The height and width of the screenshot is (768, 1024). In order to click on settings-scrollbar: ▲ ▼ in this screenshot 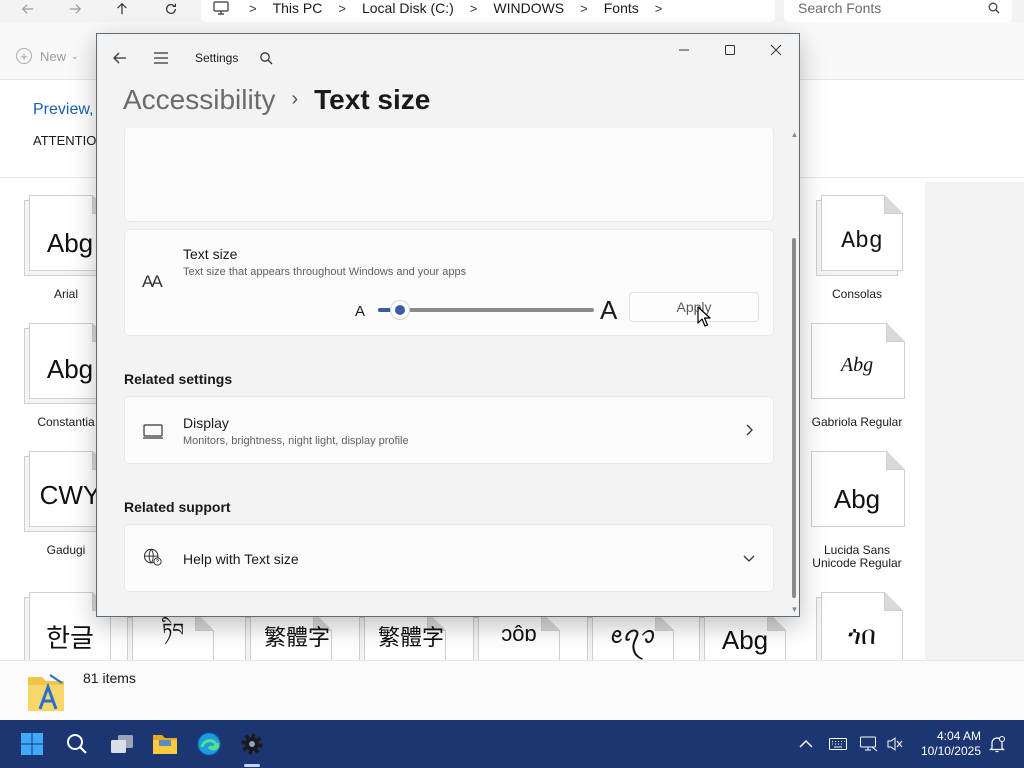, I will do `click(794, 372)`.